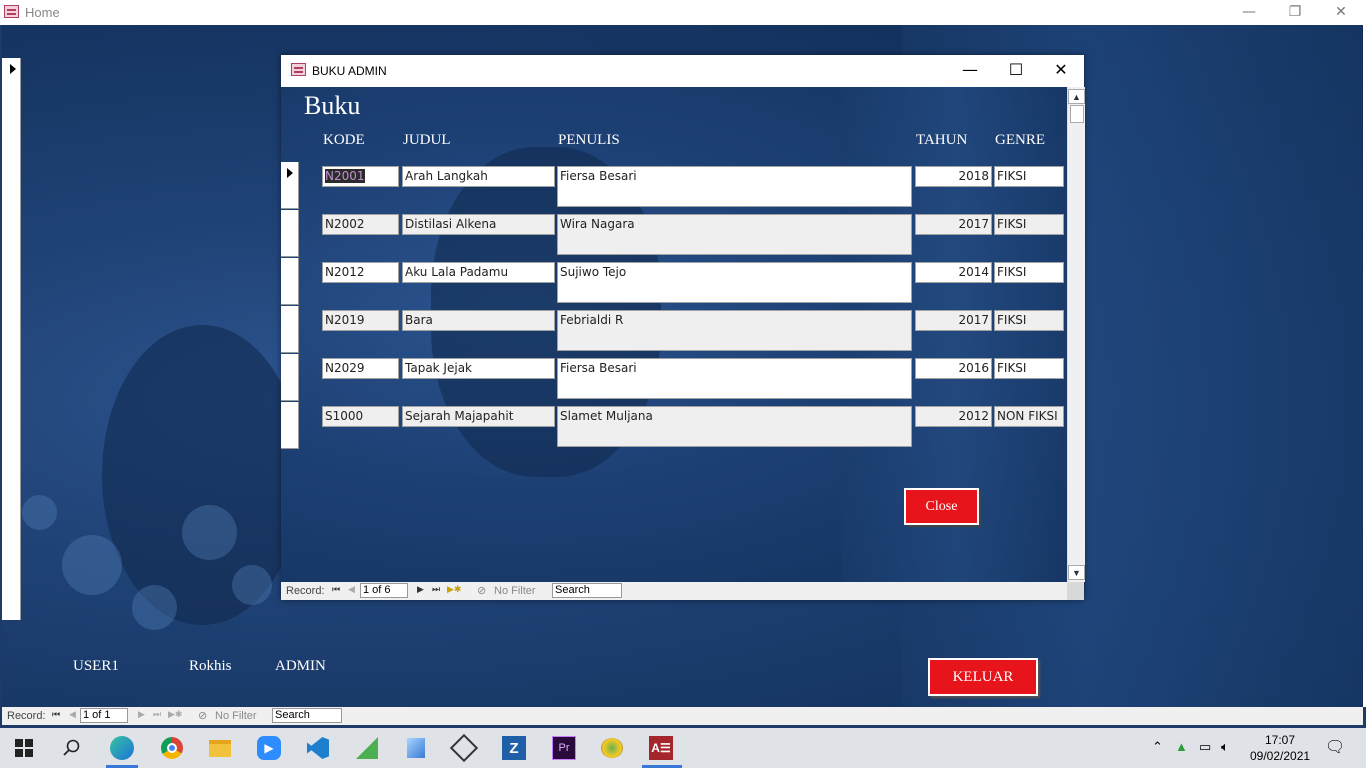 The height and width of the screenshot is (768, 1366). Describe the element at coordinates (564, 748) in the screenshot. I see `premiere-icon: Pr` at that location.